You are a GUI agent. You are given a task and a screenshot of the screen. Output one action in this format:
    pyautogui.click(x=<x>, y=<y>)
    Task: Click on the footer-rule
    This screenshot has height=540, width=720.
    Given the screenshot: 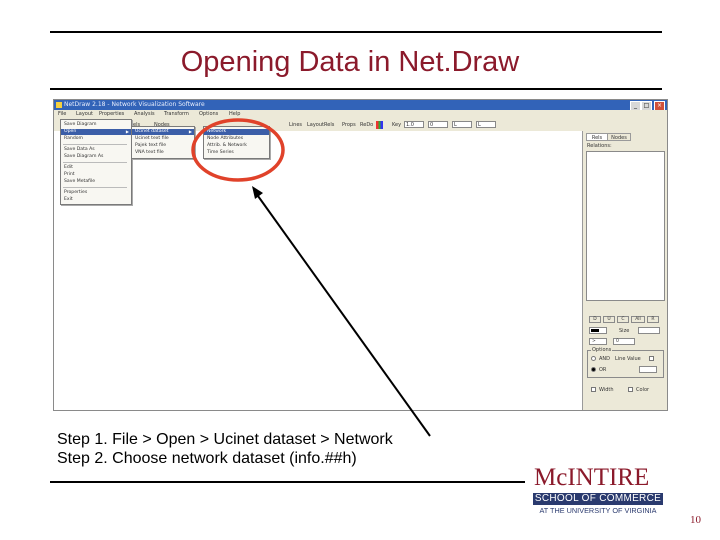 What is the action you would take?
    pyautogui.click(x=287, y=482)
    